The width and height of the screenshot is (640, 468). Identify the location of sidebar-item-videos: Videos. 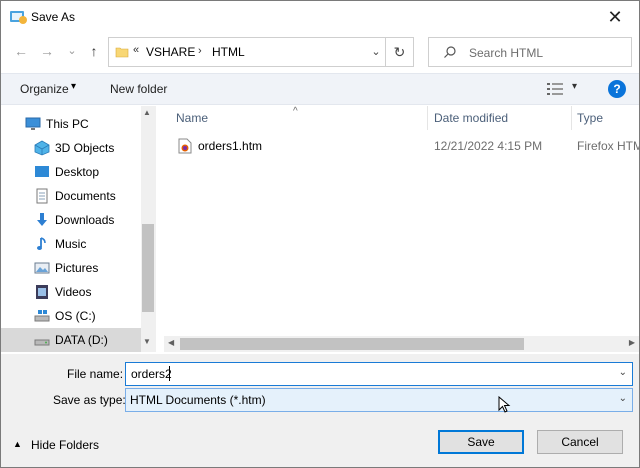
(71, 292).